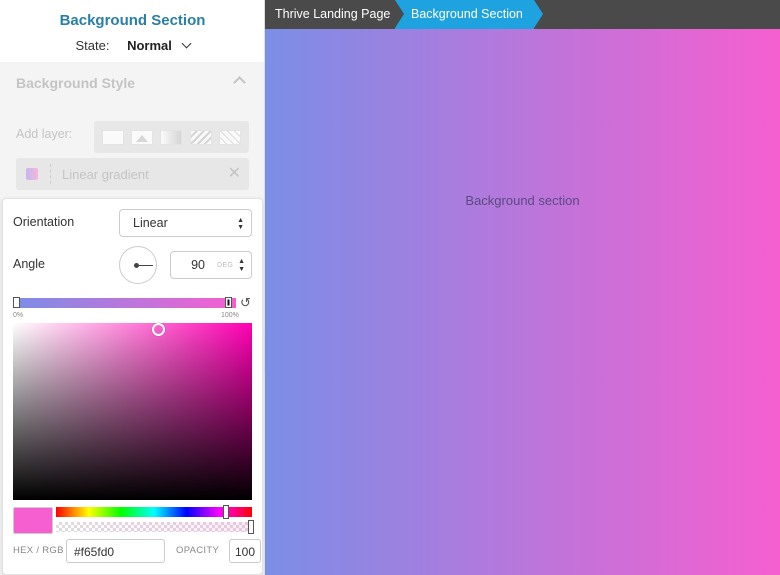 The width and height of the screenshot is (780, 575). I want to click on breadcrumb-item-background-section: Background Section, so click(469, 14).